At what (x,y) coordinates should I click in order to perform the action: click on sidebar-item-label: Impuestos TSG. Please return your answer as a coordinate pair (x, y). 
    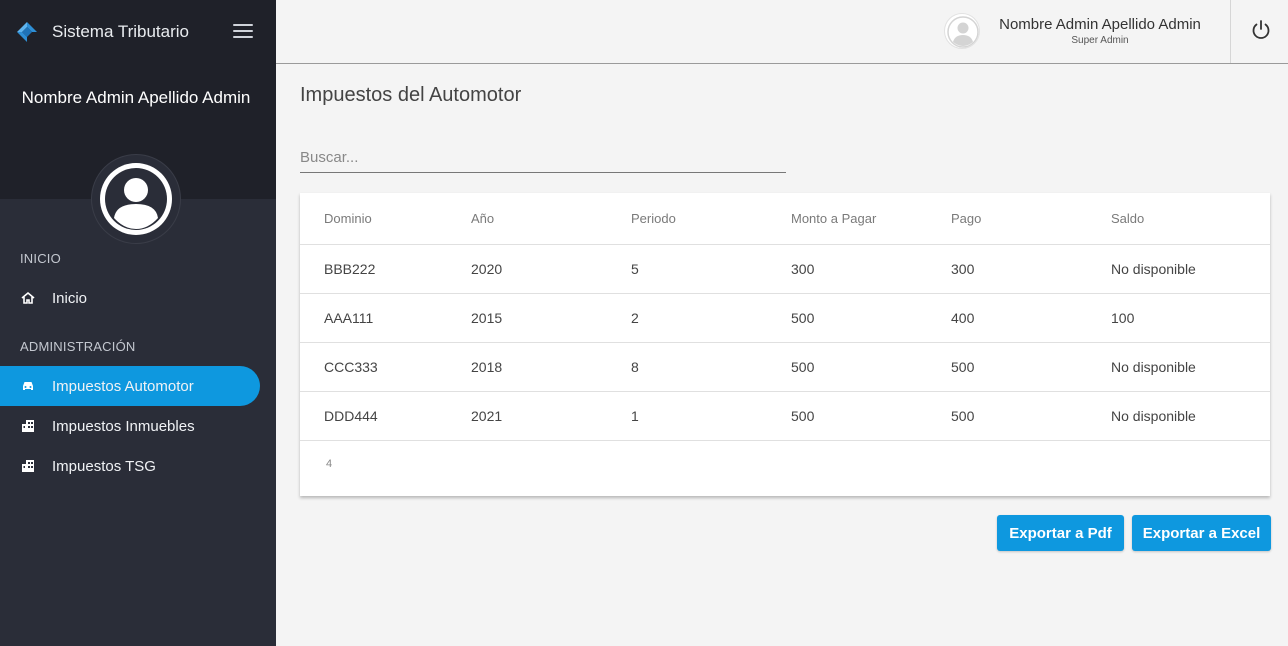
    Looking at the image, I should click on (104, 466).